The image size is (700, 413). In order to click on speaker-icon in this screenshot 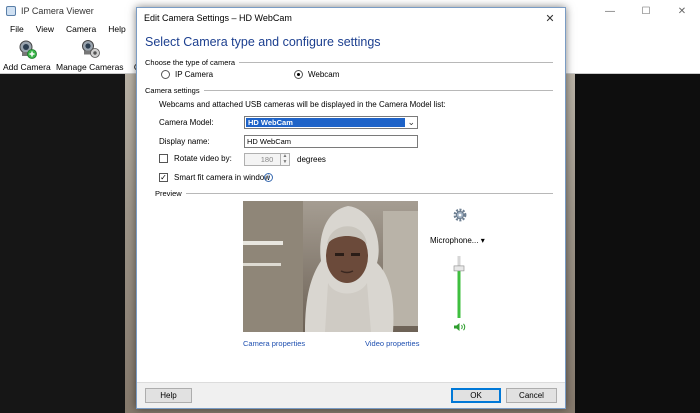, I will do `click(460, 327)`.